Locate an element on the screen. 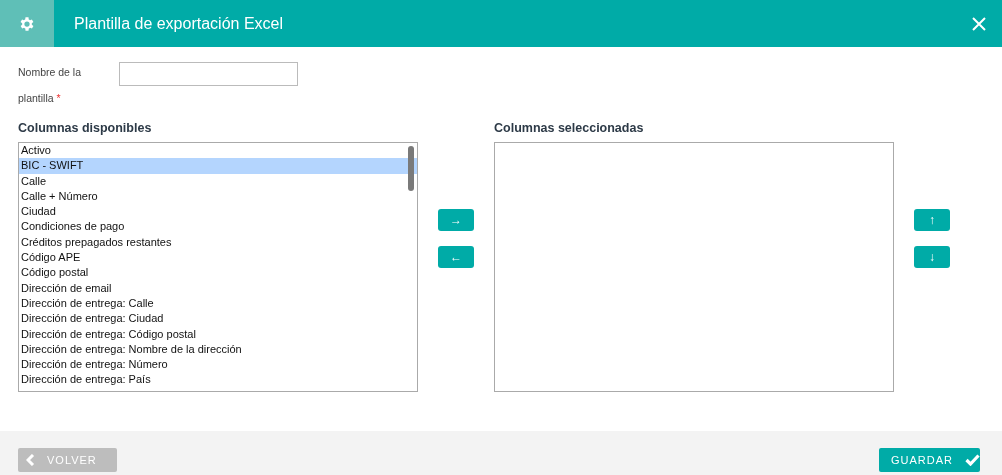  list-item: Código APE is located at coordinates (218, 258).